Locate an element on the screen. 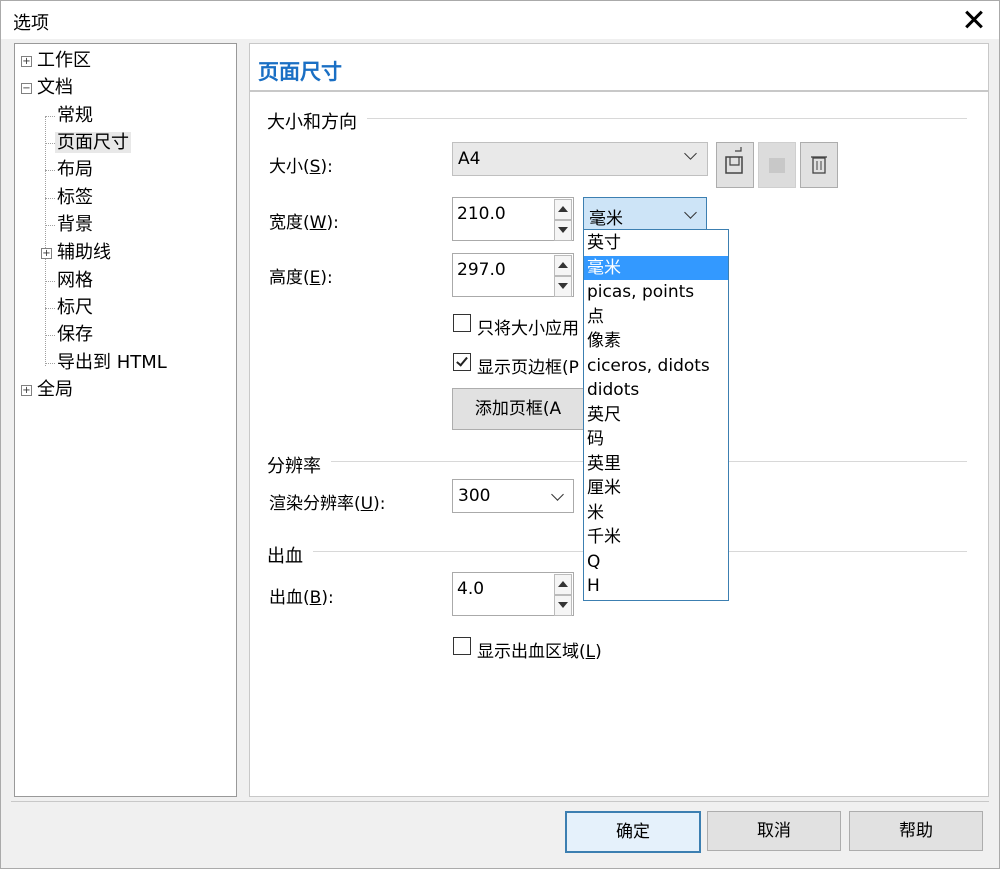 The image size is (1000, 869). tree-item-background: 背景 is located at coordinates (75, 225).